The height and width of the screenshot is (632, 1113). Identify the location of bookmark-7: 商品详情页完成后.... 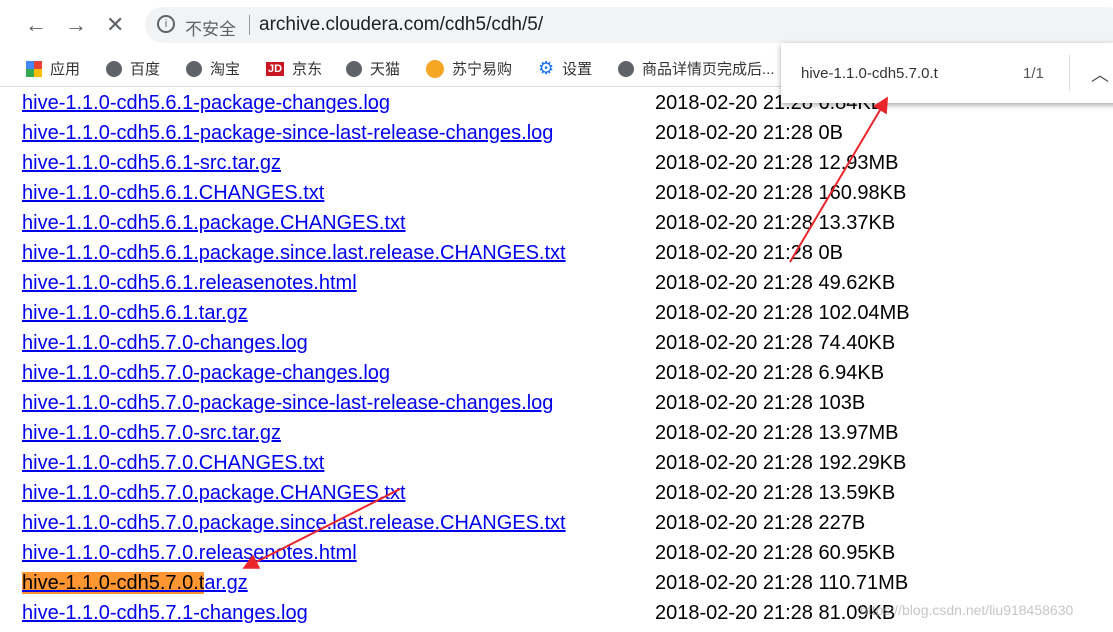
(696, 68).